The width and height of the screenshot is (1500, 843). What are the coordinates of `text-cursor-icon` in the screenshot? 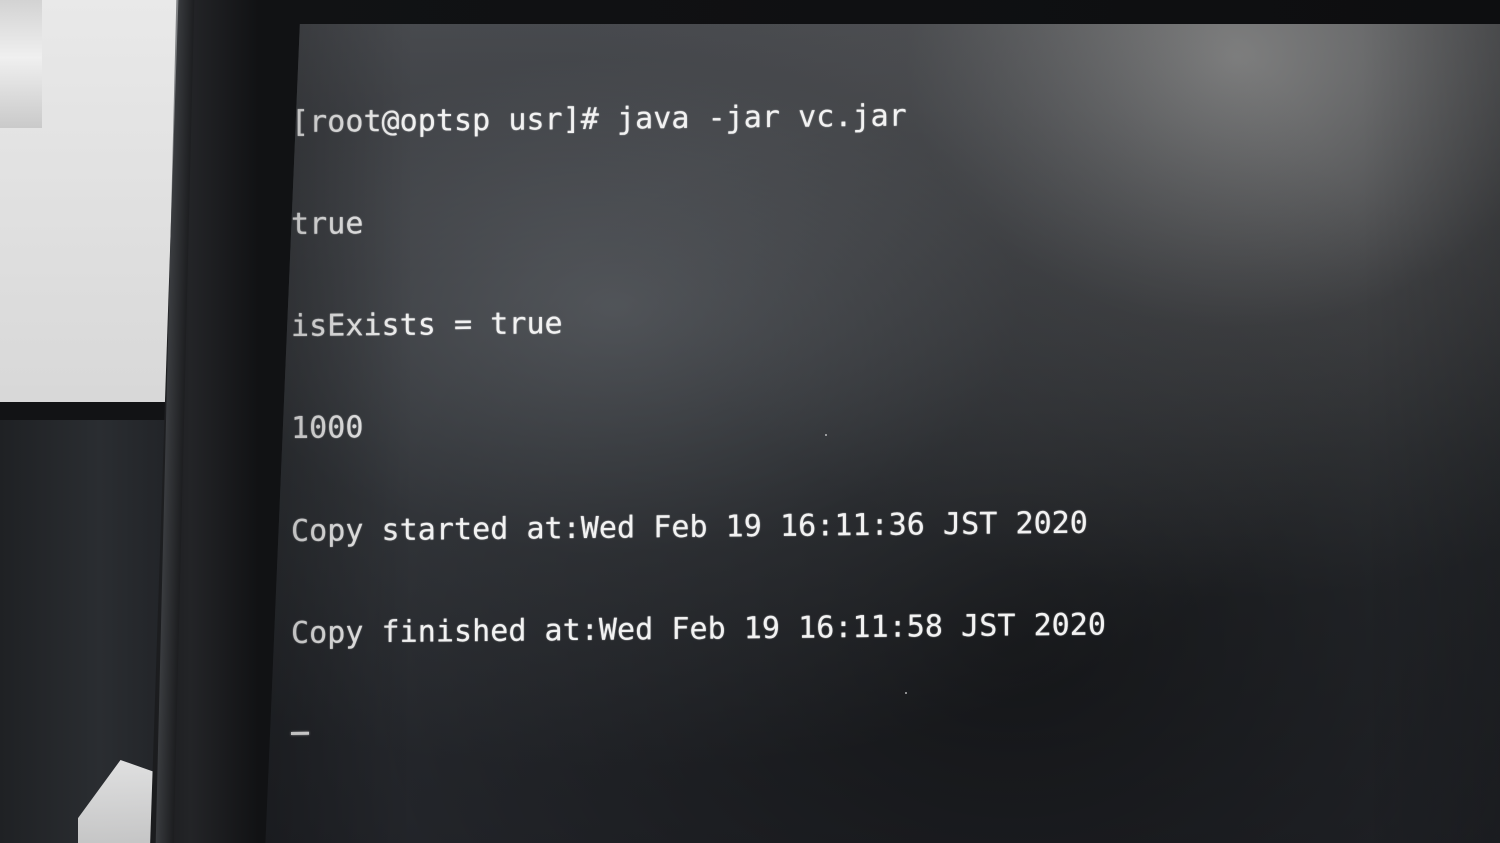 It's located at (300, 733).